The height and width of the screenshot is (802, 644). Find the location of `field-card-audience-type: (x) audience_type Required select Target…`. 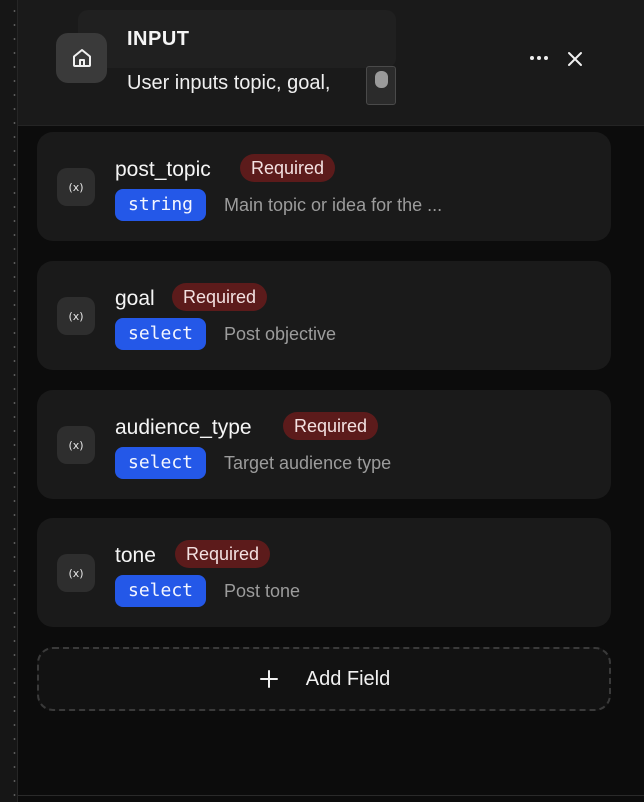

field-card-audience-type: (x) audience_type Required select Target… is located at coordinates (324, 444).